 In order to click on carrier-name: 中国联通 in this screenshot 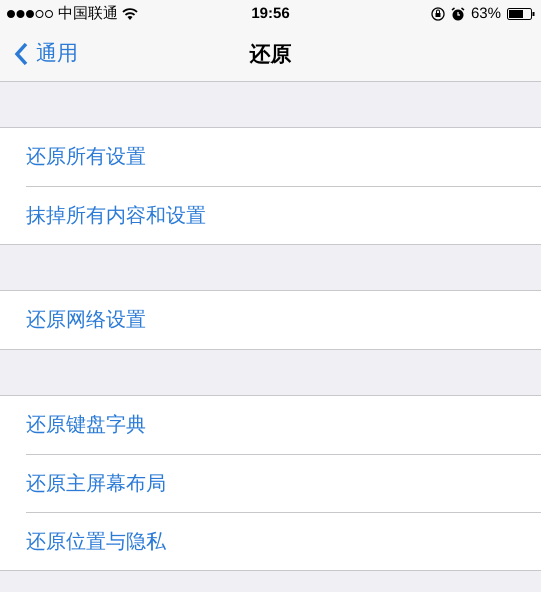, I will do `click(88, 14)`.